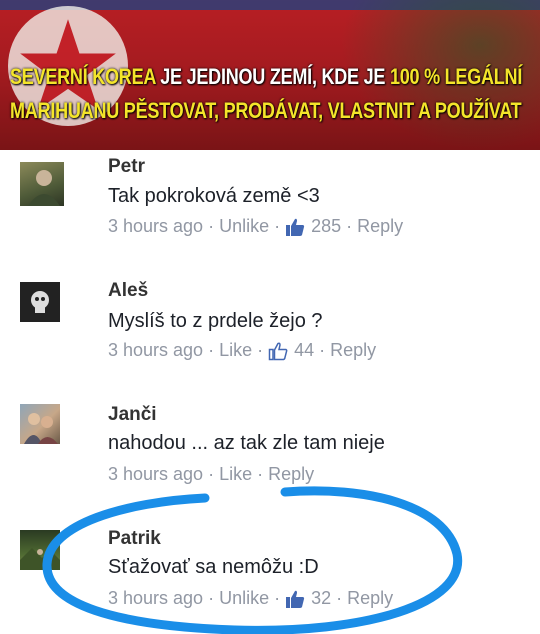  What do you see at coordinates (126, 167) in the screenshot?
I see `comment-author: Petr` at bounding box center [126, 167].